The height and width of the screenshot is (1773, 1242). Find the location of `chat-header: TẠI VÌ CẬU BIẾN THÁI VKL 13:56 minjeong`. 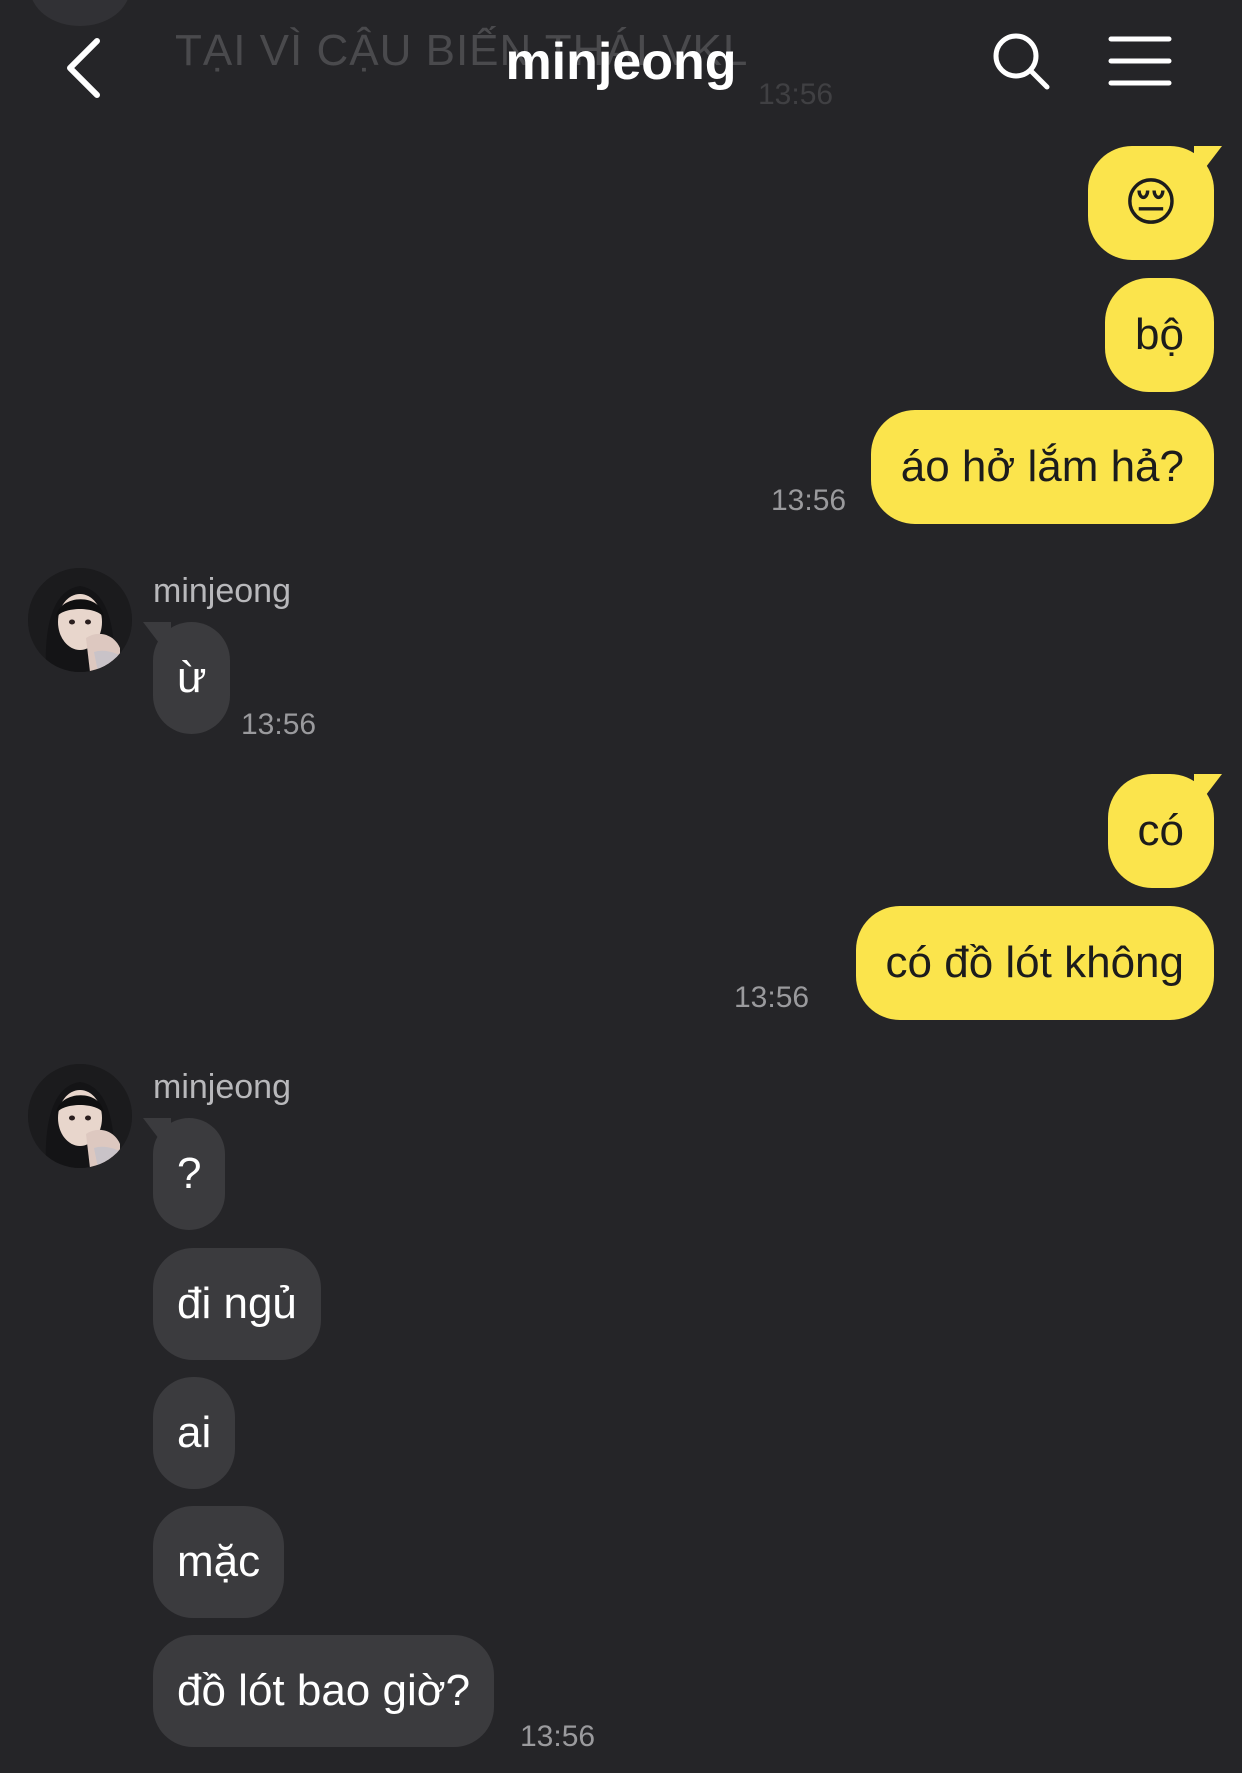

chat-header: TẠI VÌ CẬU BIẾN THÁI VKL 13:56 minjeong is located at coordinates (621, 65).